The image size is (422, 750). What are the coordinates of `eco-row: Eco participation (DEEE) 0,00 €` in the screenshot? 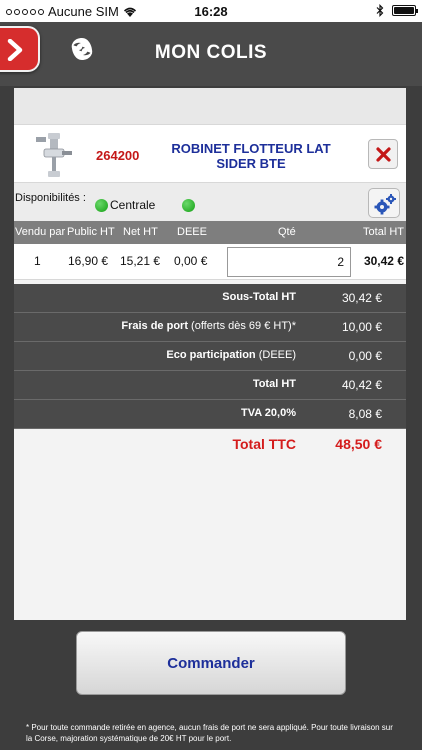 It's located at (210, 356).